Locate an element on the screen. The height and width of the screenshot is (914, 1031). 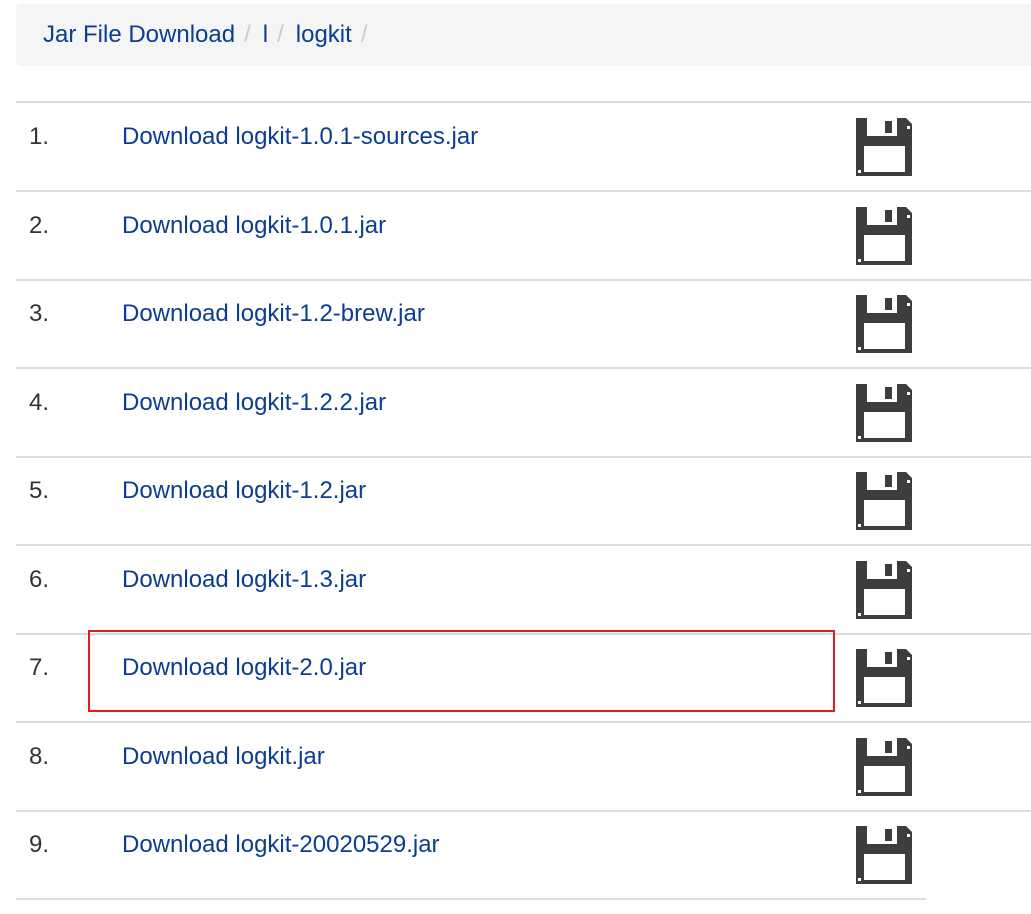
table-row: 9. Download logkit-20020529.jar is located at coordinates (471, 855).